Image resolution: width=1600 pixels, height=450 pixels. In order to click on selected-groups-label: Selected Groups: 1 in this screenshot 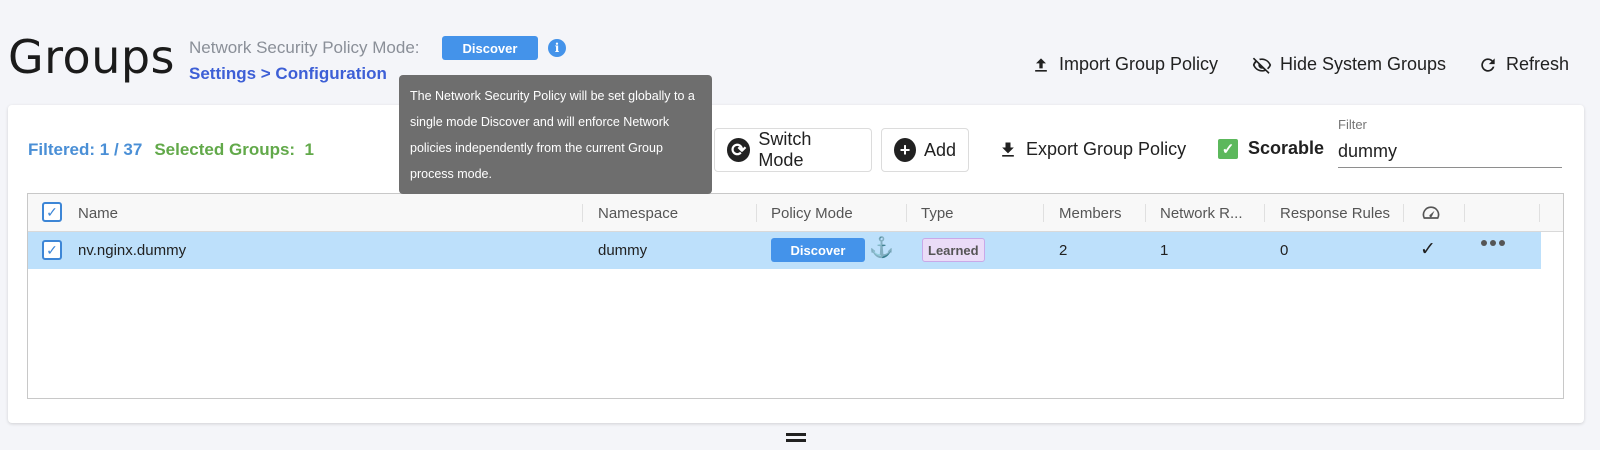, I will do `click(234, 150)`.